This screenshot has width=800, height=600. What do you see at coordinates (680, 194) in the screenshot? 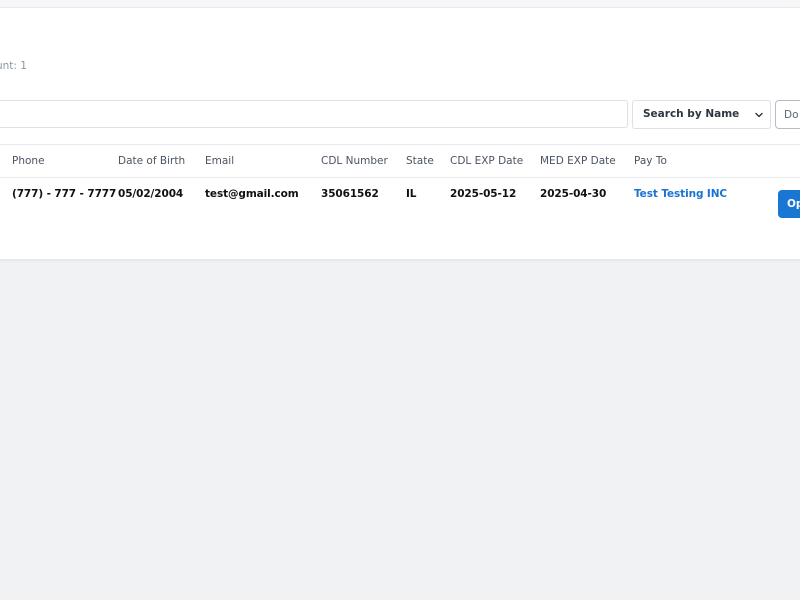
I see `pay-to-link: Test Testing INC` at bounding box center [680, 194].